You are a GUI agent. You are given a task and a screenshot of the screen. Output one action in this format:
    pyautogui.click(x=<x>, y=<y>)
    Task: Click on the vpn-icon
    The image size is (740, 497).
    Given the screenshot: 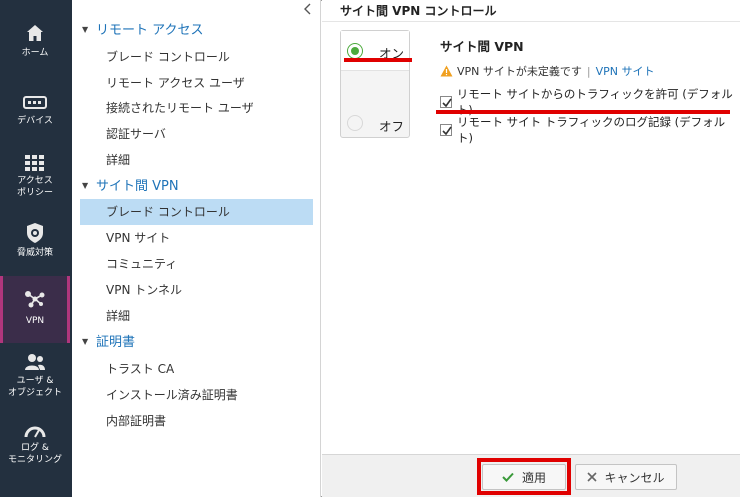 What is the action you would take?
    pyautogui.click(x=35, y=299)
    